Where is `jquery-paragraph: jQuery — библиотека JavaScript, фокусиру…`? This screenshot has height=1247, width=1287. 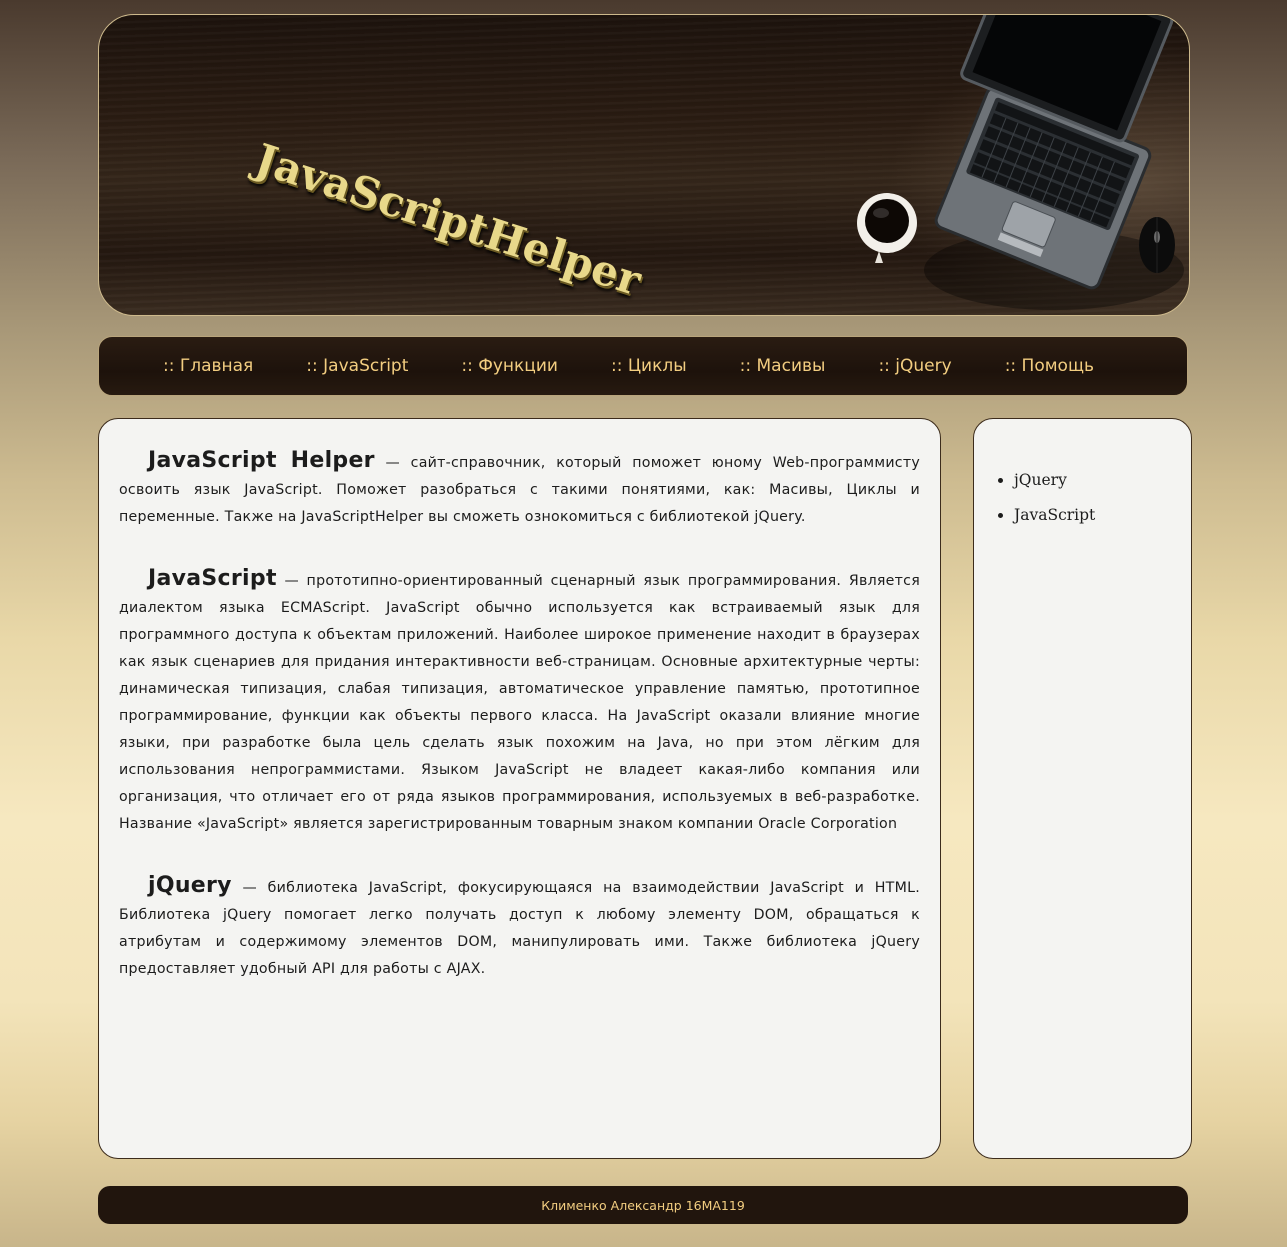
jquery-paragraph: jQuery — библиотека JavaScript, фокусиру… is located at coordinates (519, 927).